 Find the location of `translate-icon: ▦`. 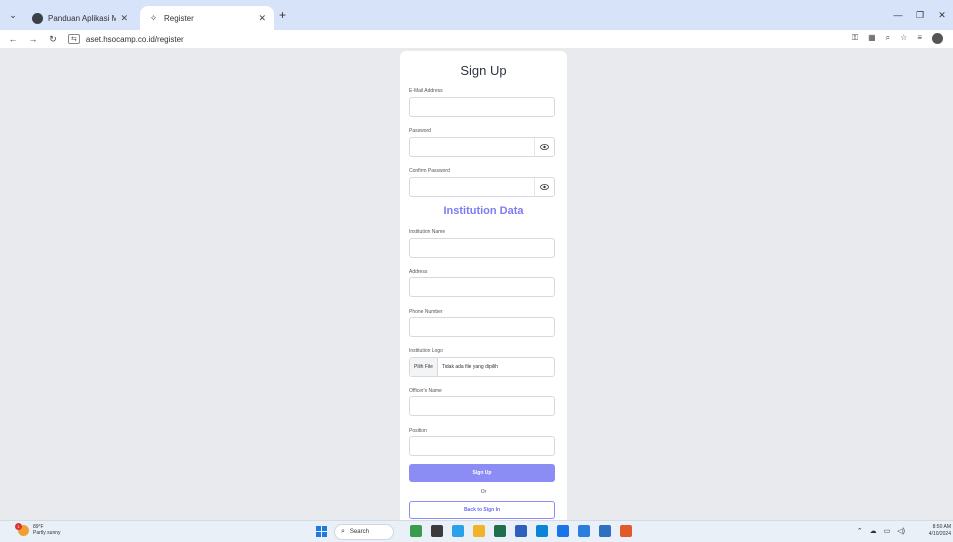

translate-icon: ▦ is located at coordinates (872, 38).